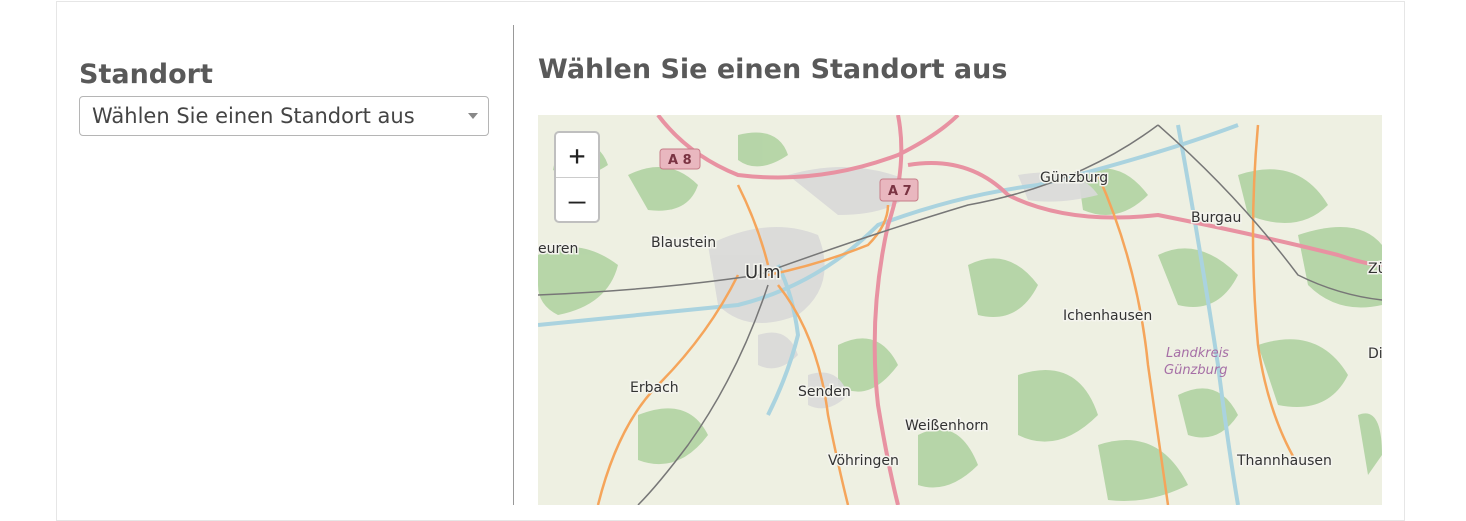  Describe the element at coordinates (773, 69) in the screenshot. I see `map-title: Wählen Sie einen Standort aus` at that location.